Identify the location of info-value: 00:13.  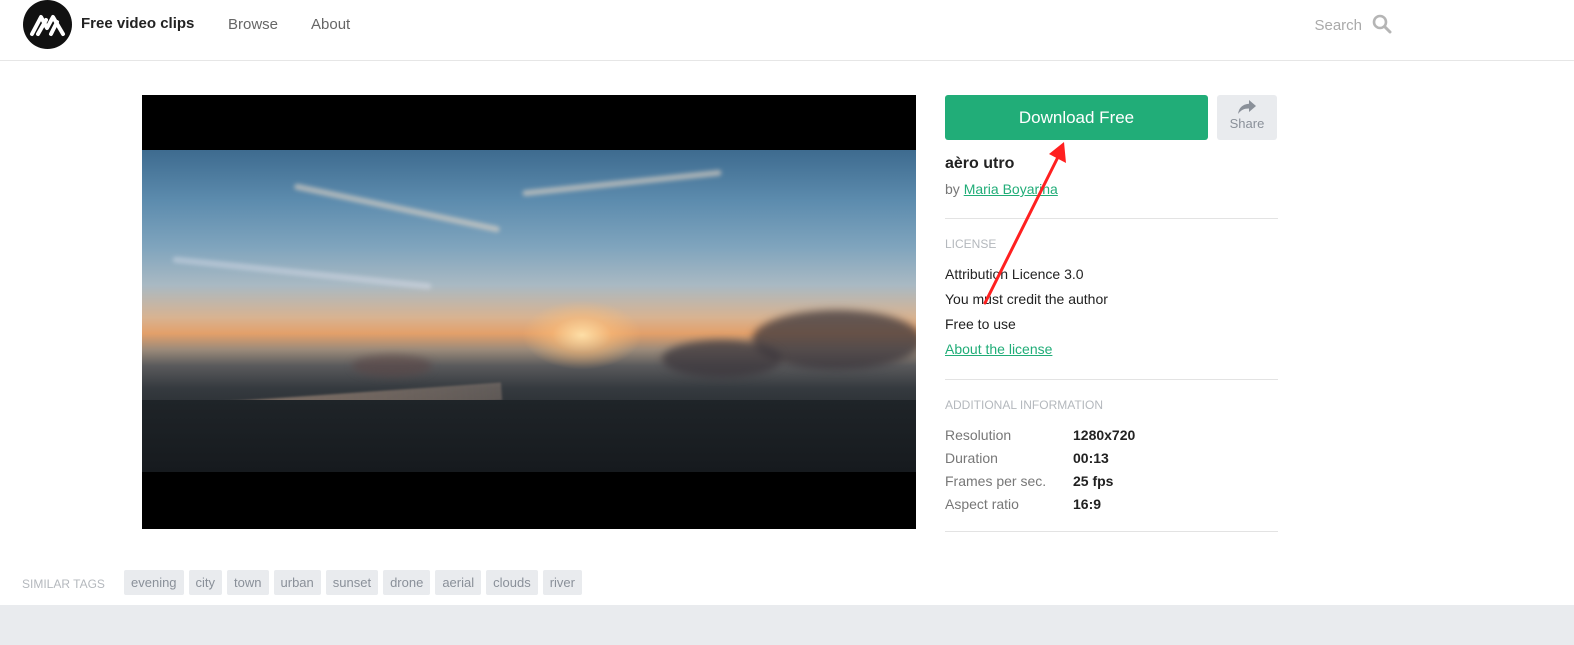
(1091, 458).